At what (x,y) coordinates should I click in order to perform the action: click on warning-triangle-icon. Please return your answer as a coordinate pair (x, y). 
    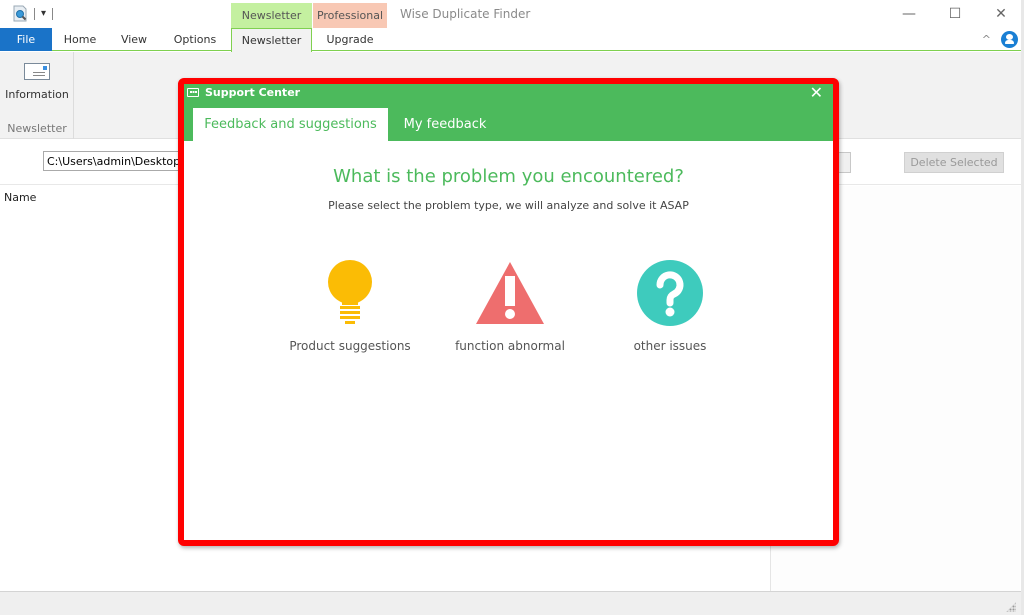
    Looking at the image, I should click on (510, 293).